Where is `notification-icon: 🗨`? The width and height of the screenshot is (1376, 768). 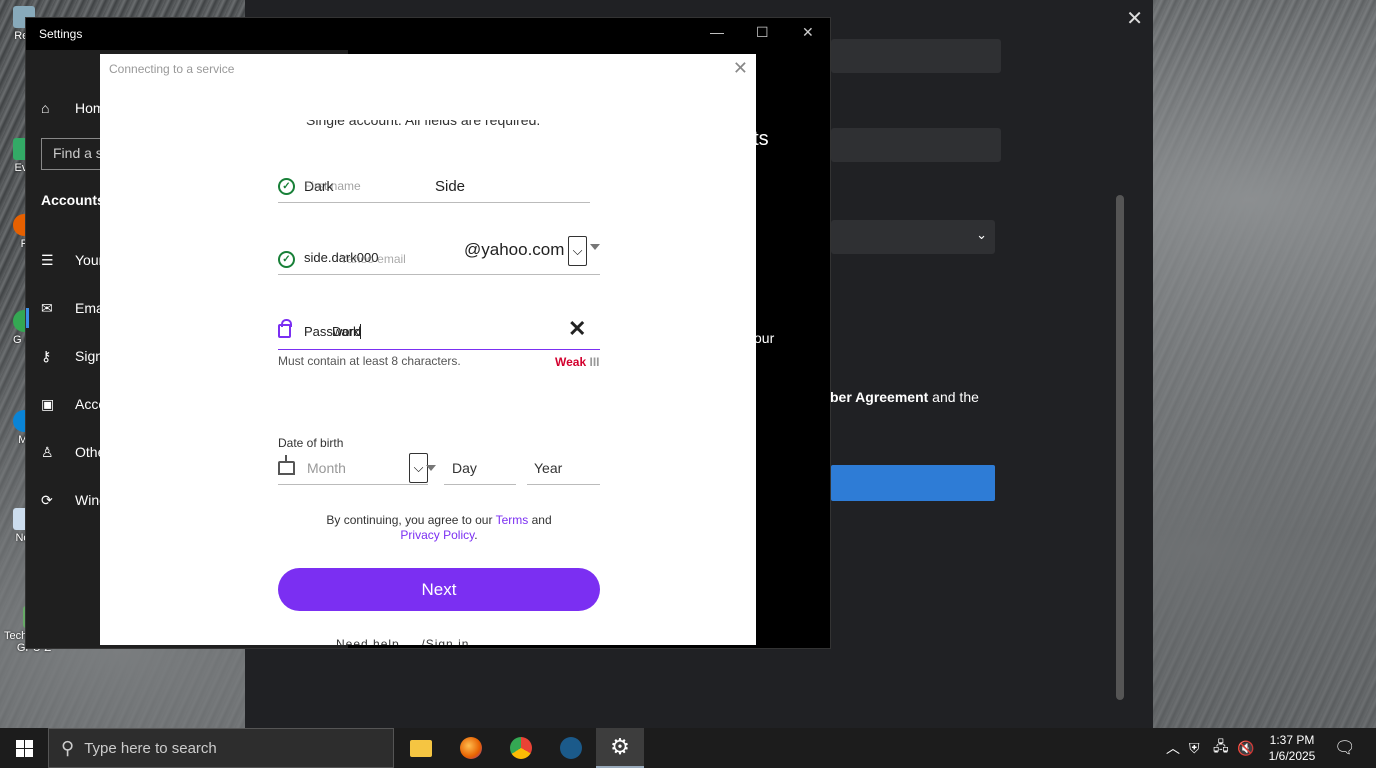 notification-icon: 🗨 is located at coordinates (1345, 747).